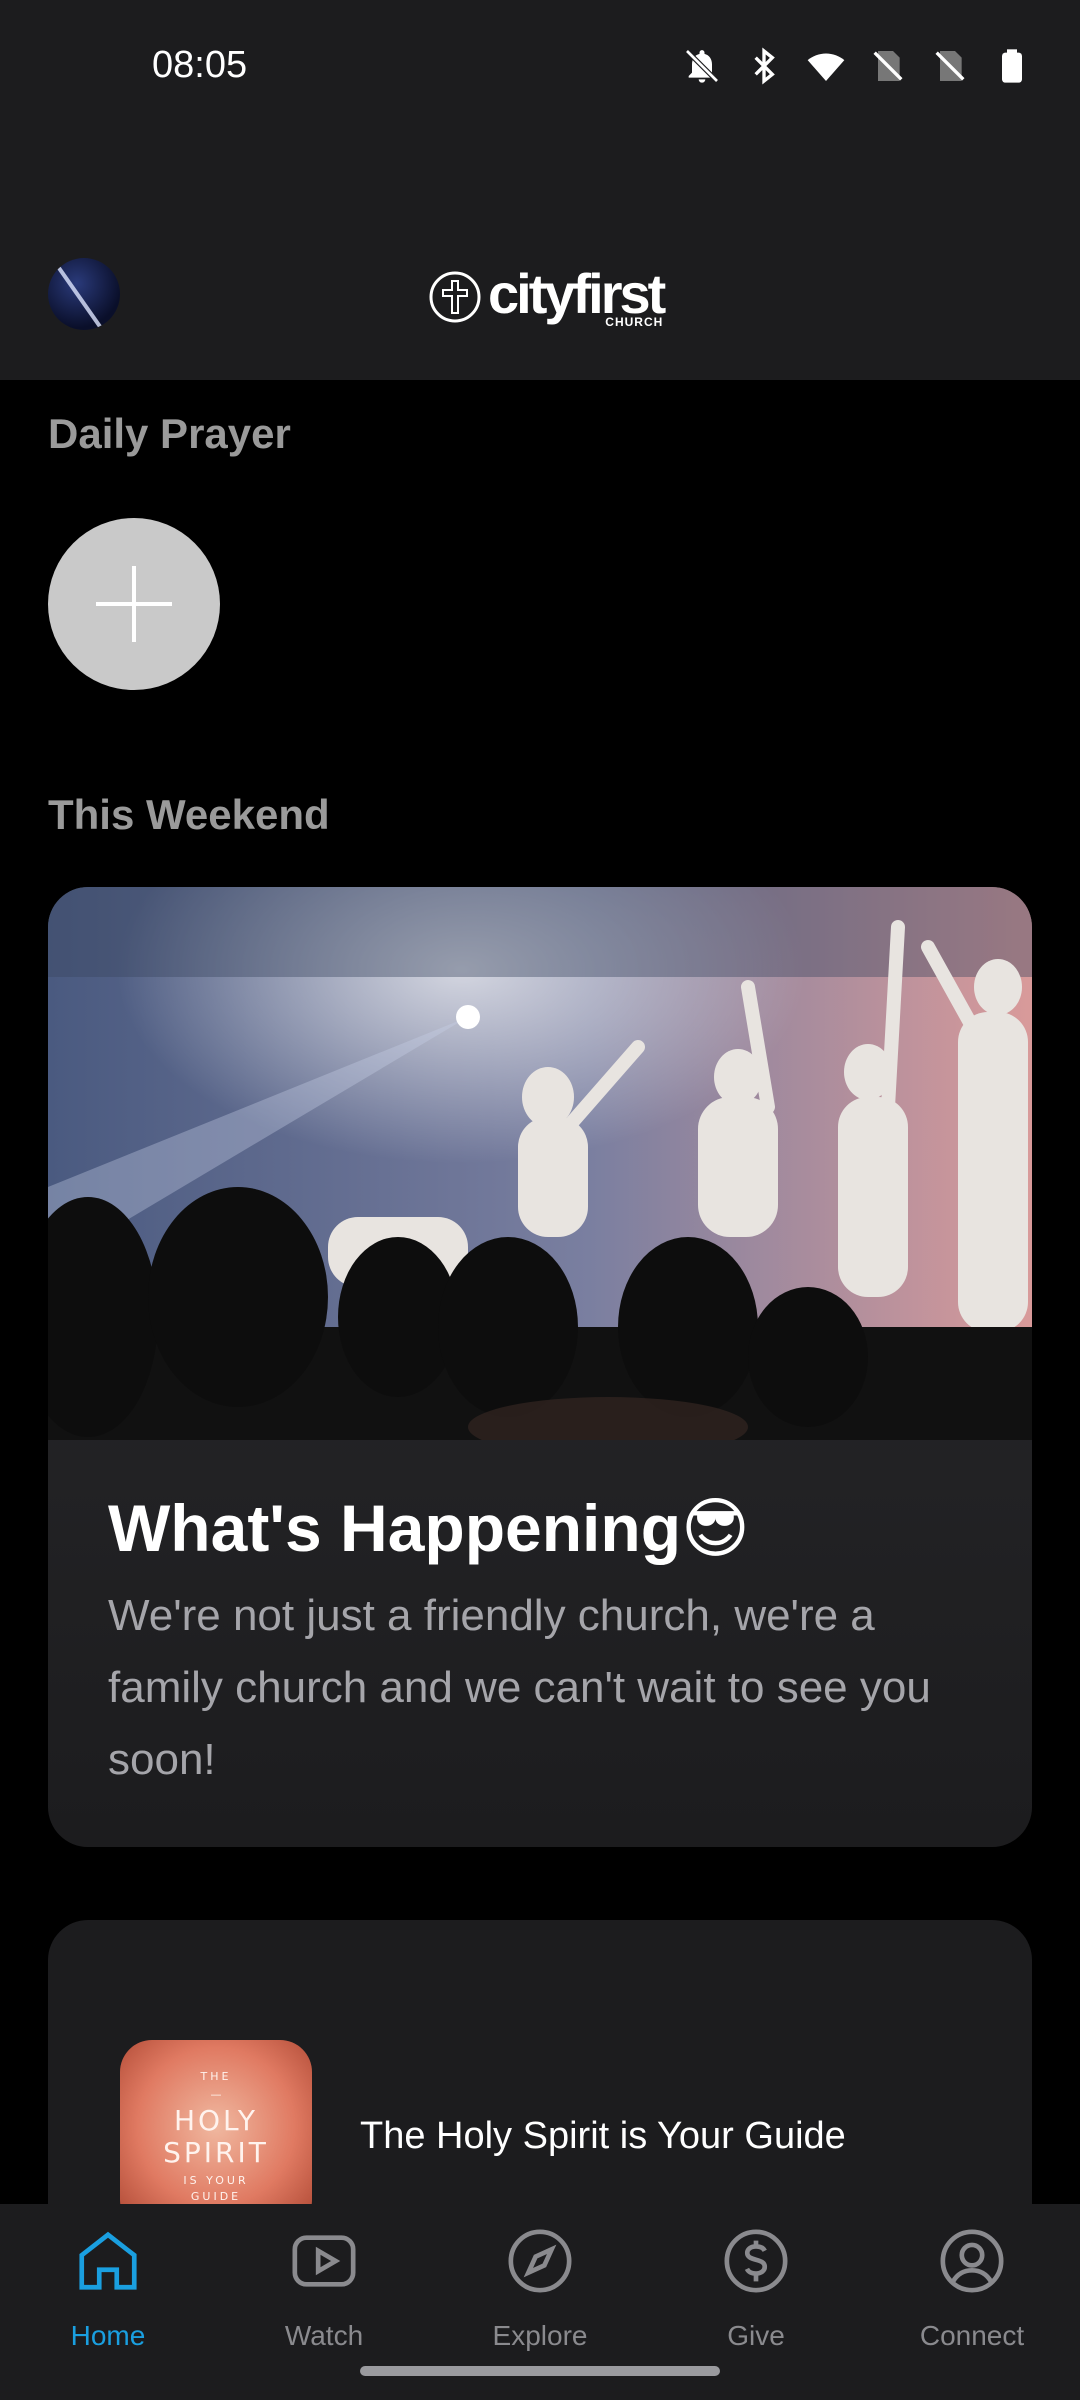  I want to click on nav-label: Connect, so click(972, 2335).